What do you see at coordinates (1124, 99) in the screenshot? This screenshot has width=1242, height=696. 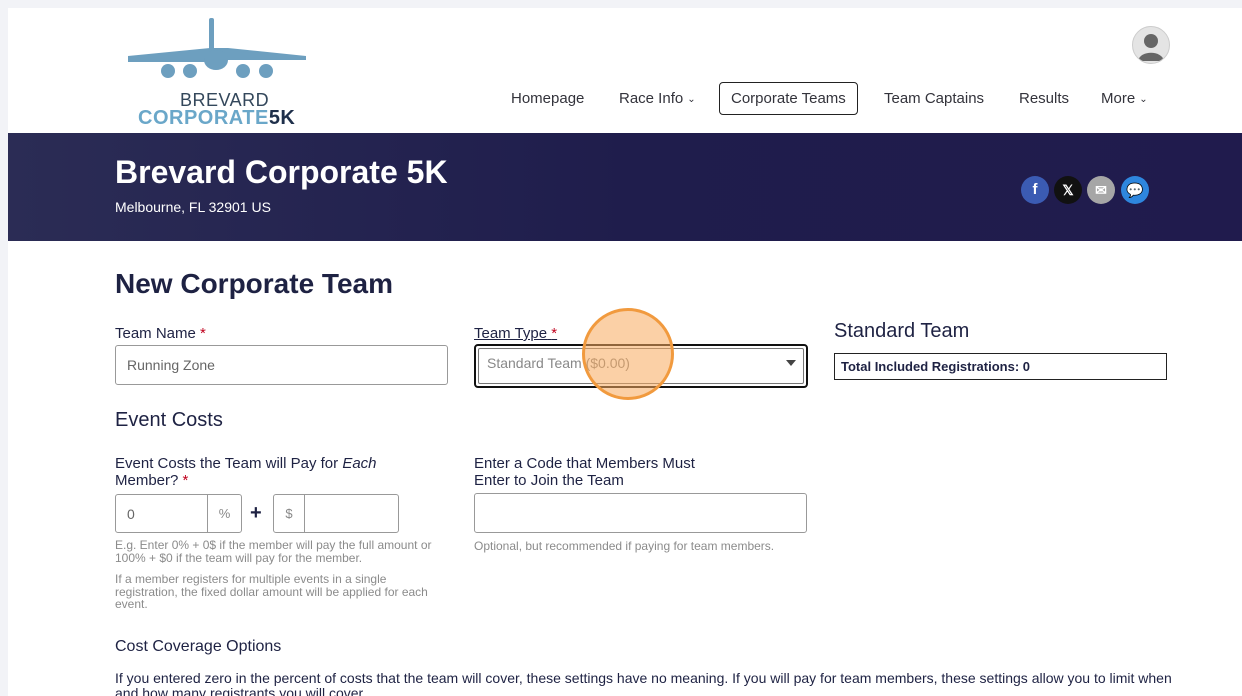 I see `nav-more: More ⌄` at bounding box center [1124, 99].